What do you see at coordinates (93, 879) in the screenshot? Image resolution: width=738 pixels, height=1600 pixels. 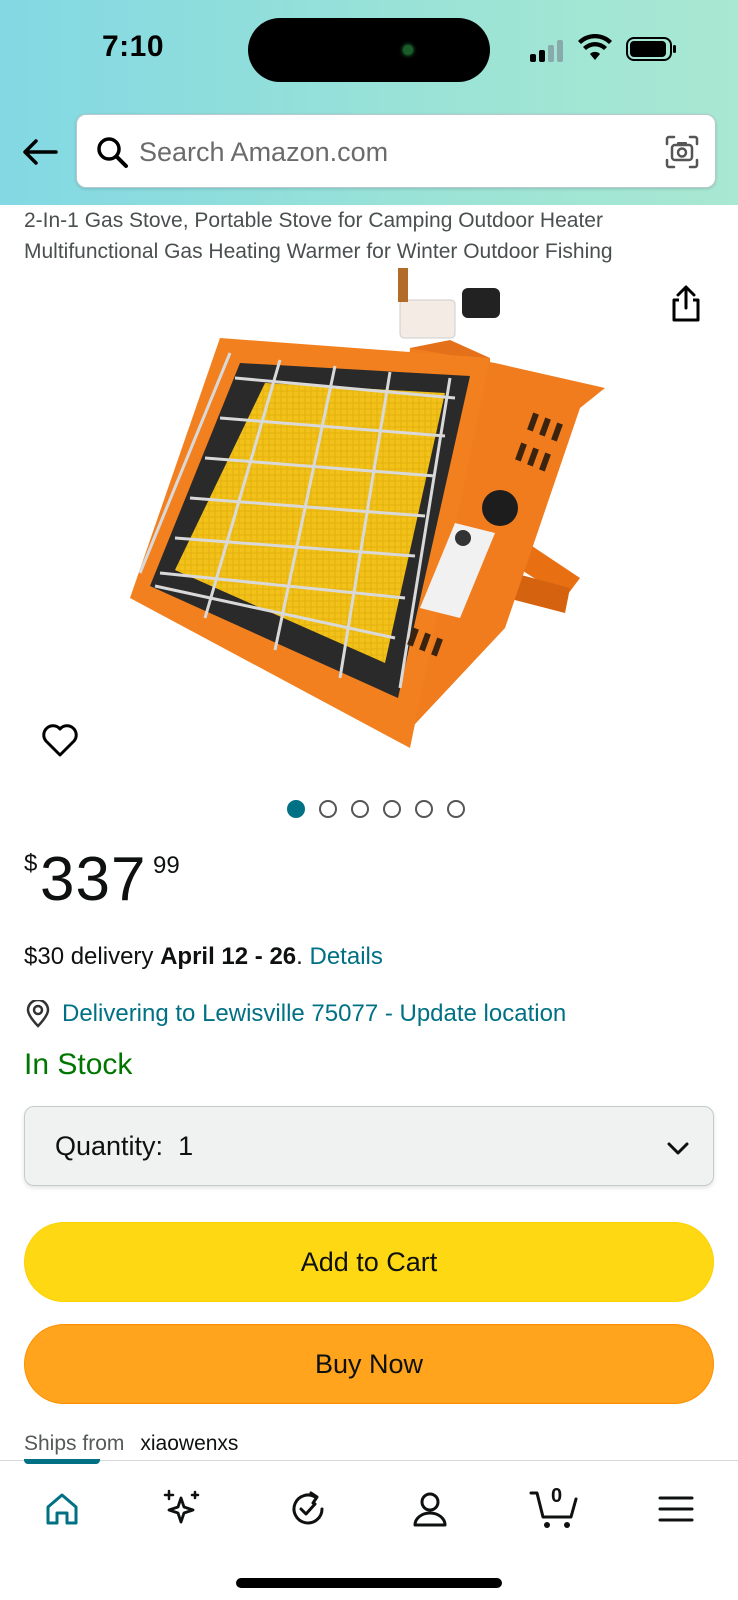 I see `price-whole: 337` at bounding box center [93, 879].